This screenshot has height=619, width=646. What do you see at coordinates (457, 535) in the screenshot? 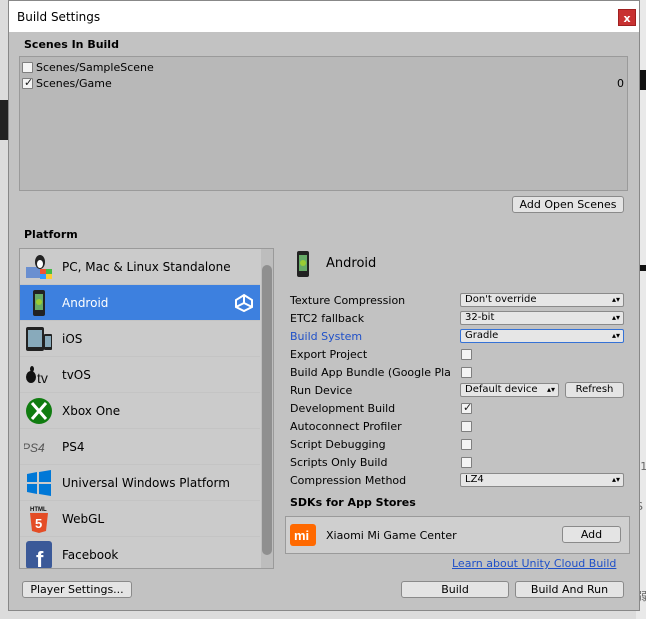
I see `sdk-list: mi Xiaomi Mi Game Center Add` at bounding box center [457, 535].